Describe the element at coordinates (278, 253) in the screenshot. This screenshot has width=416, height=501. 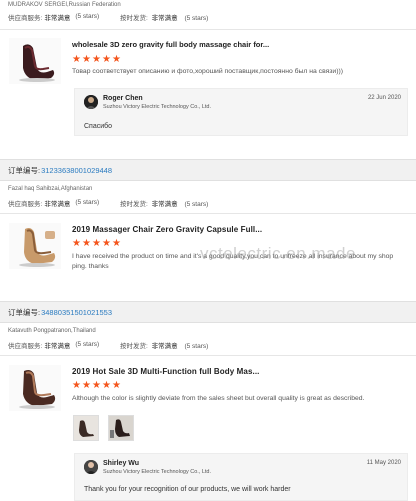
I see `watermark: vctelectric.en.made` at that location.